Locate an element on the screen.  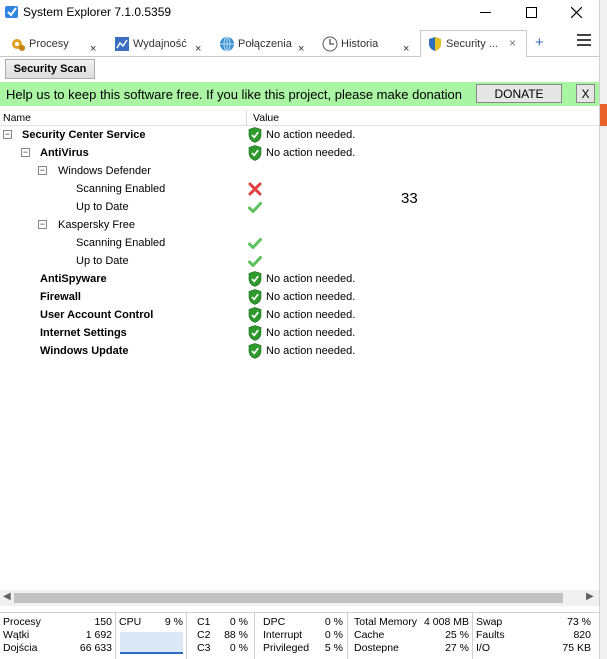
tab-wydajnosc: Wydajność is located at coordinates (150, 43).